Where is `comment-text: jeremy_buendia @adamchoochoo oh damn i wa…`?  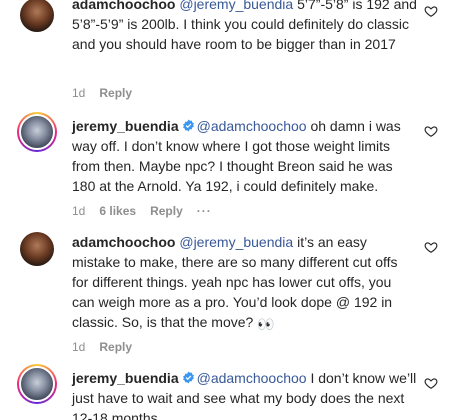 comment-text: jeremy_buendia @adamchoochoo oh damn i wa… is located at coordinates (244, 156).